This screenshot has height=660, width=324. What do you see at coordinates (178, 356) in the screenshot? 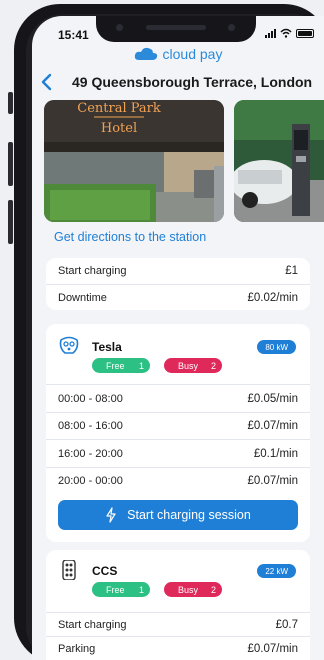
I see `connector-header: Tesla 80 kW Free 1 Busy 2` at bounding box center [178, 356].